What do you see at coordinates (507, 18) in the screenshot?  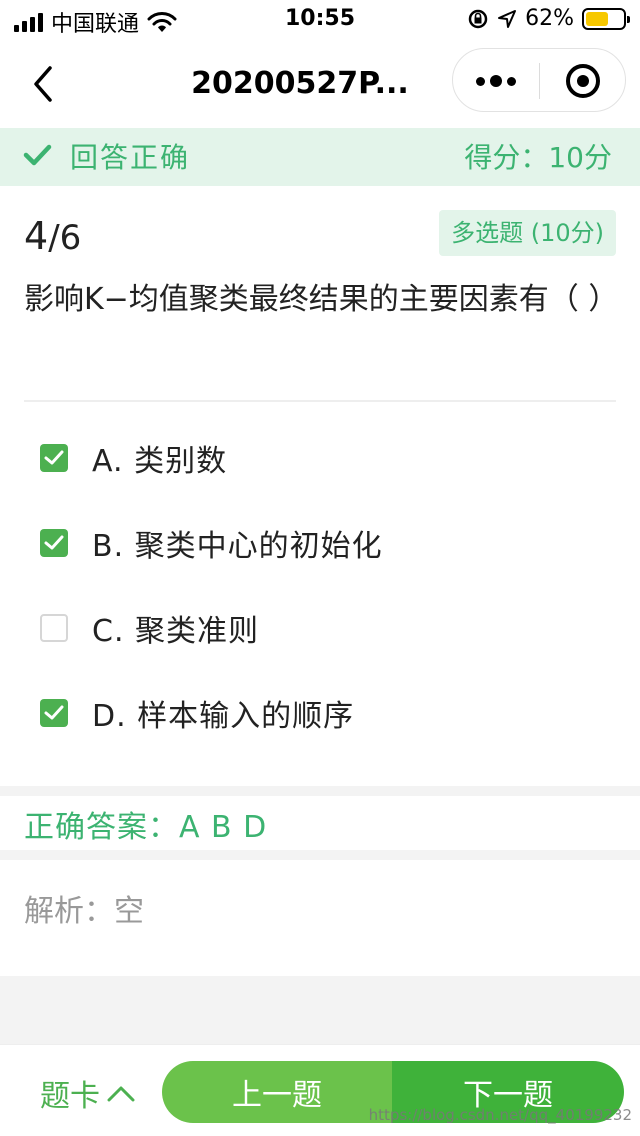 I see `location-icon` at bounding box center [507, 18].